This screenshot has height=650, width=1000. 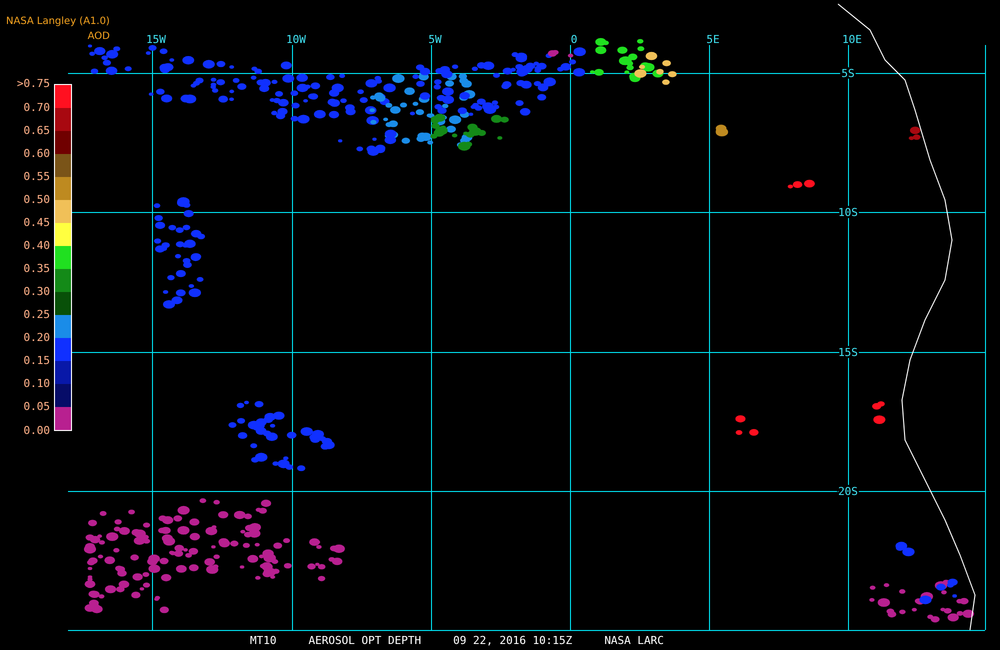 I want to click on legend-label: 0.40, so click(x=36, y=247).